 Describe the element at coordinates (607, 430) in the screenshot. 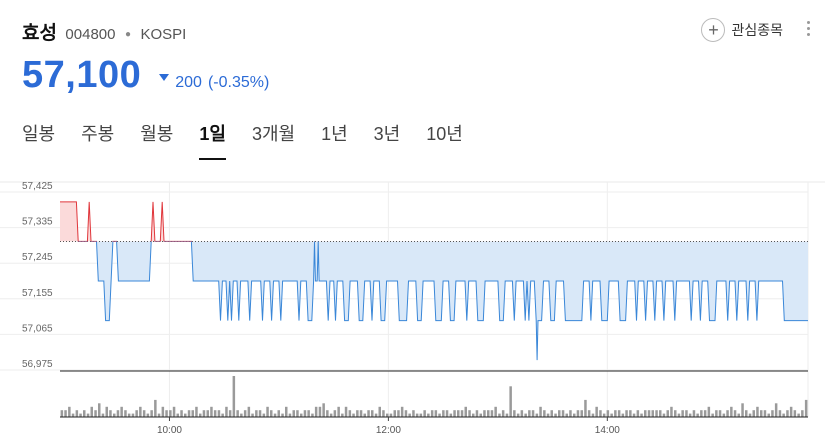

I see `x-tick-label: 14:00` at that location.